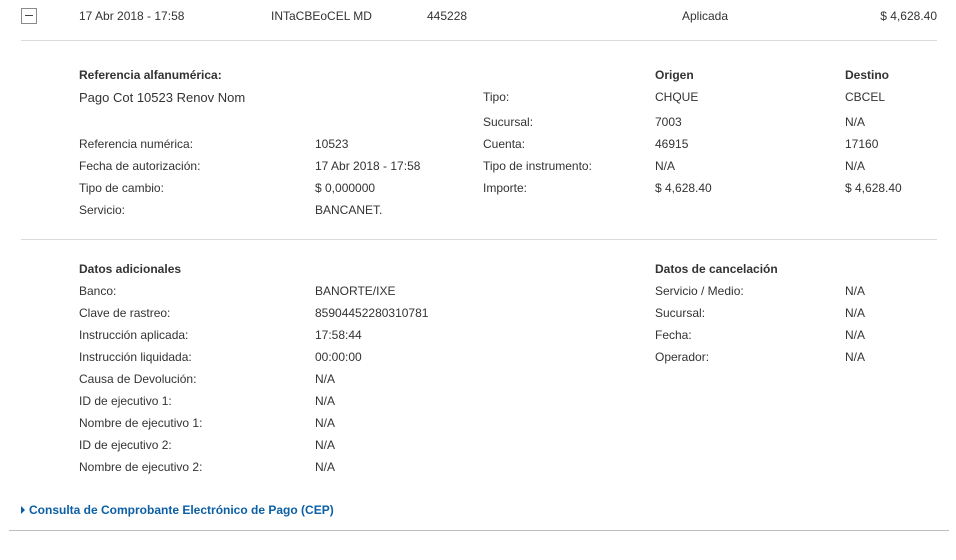 The width and height of the screenshot is (956, 560). I want to click on auth-date-value: 17 Abr 2018 - 17:58, so click(368, 166).